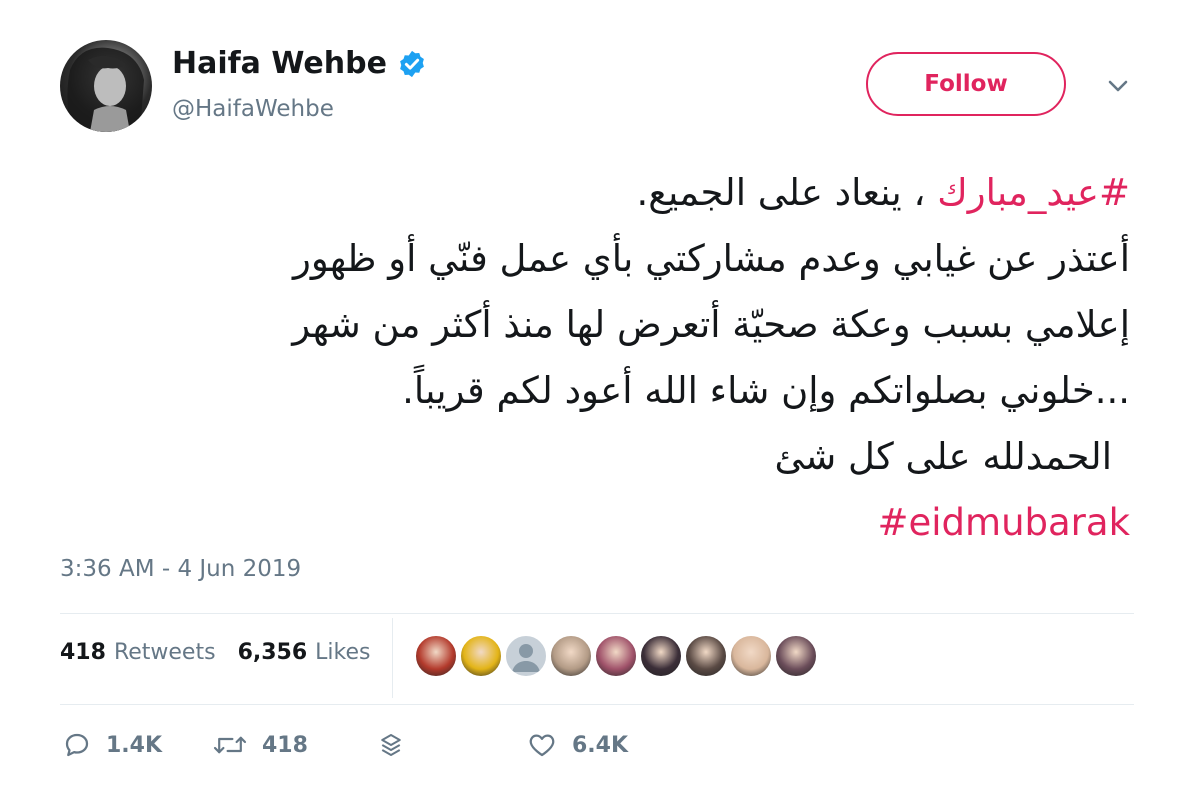  What do you see at coordinates (279, 63) in the screenshot?
I see `display-name: Haifa Wehbe` at bounding box center [279, 63].